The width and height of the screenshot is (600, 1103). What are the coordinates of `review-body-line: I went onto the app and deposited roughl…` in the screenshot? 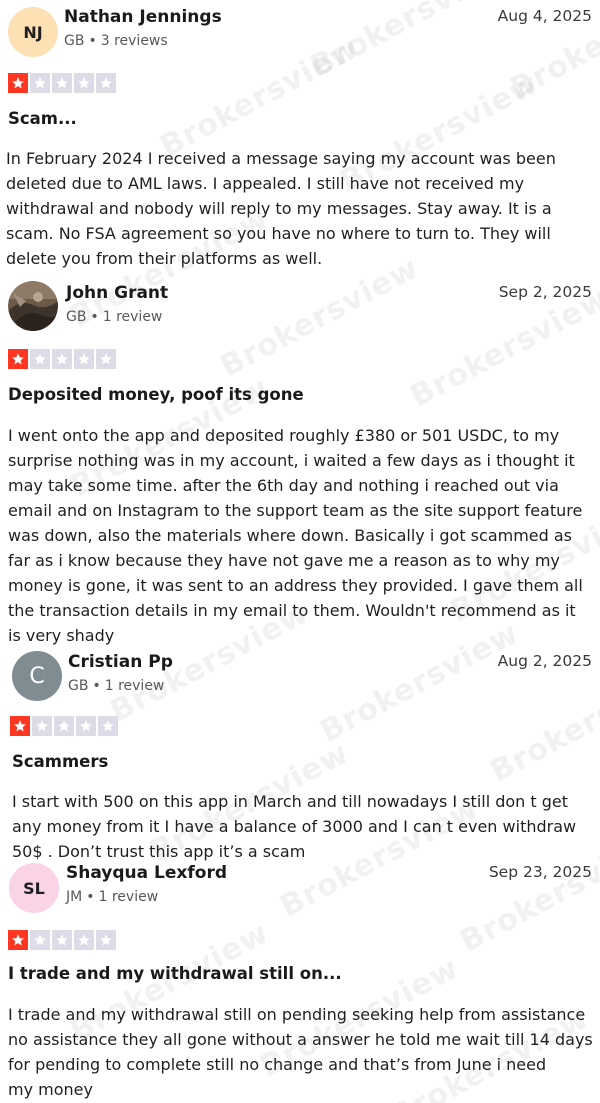 It's located at (284, 435).